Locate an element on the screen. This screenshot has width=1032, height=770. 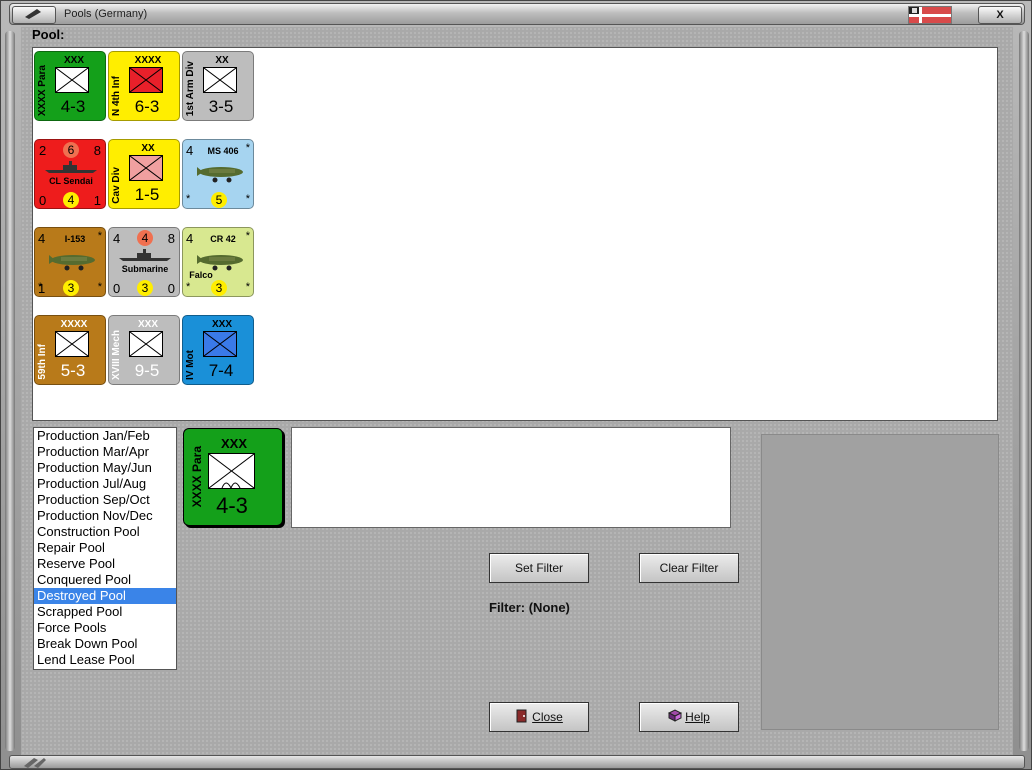
clear-filter-button: Clear Filter is located at coordinates (689, 568).